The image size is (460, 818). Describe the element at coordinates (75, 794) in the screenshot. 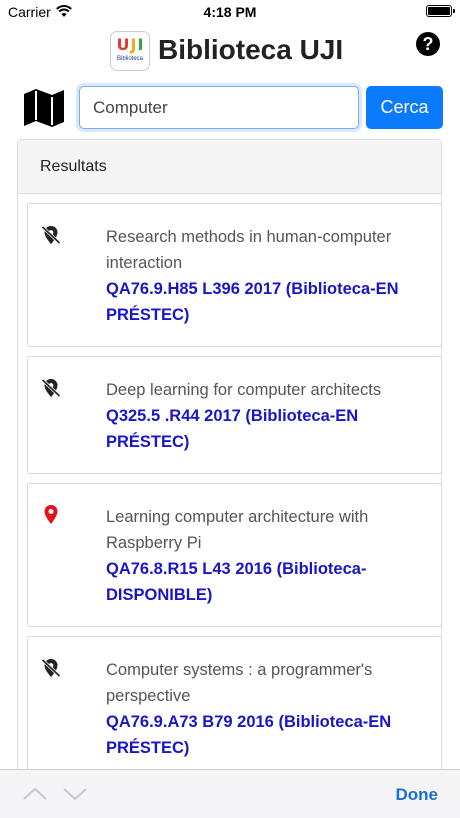

I see `chevron-down-icon` at that location.